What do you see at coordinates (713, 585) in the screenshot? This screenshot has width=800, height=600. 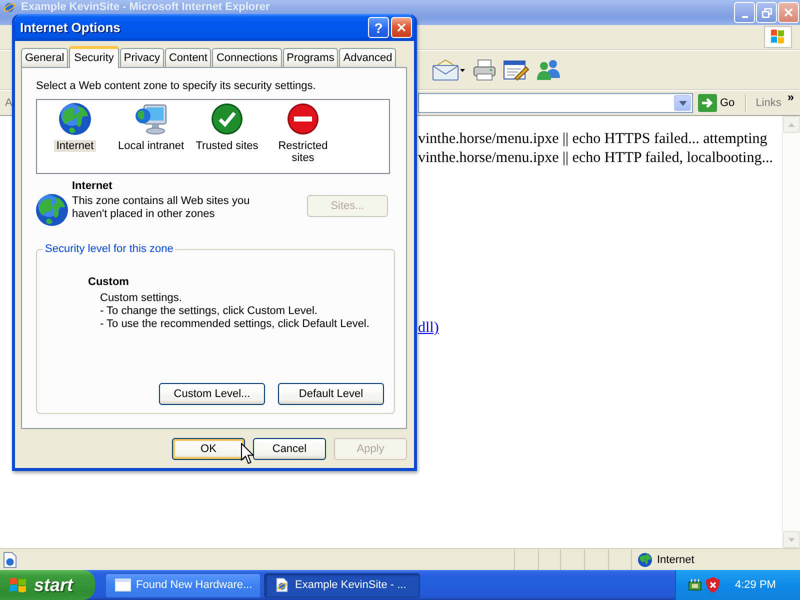 I see `shield-icon` at bounding box center [713, 585].